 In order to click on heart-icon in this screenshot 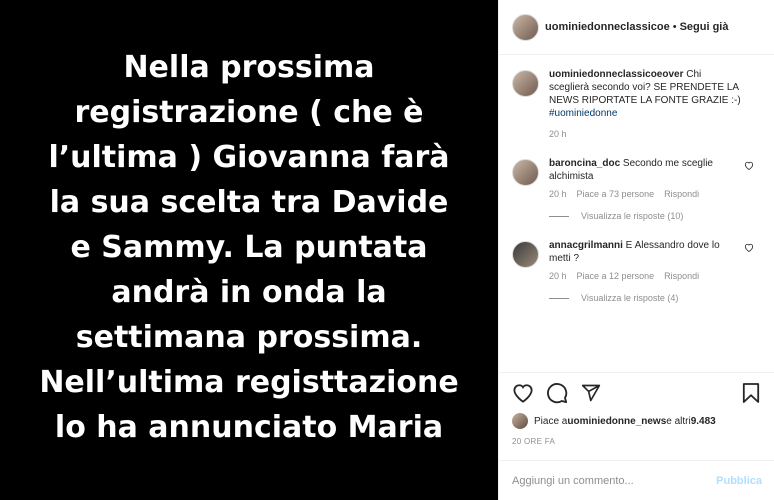, I will do `click(523, 393)`.